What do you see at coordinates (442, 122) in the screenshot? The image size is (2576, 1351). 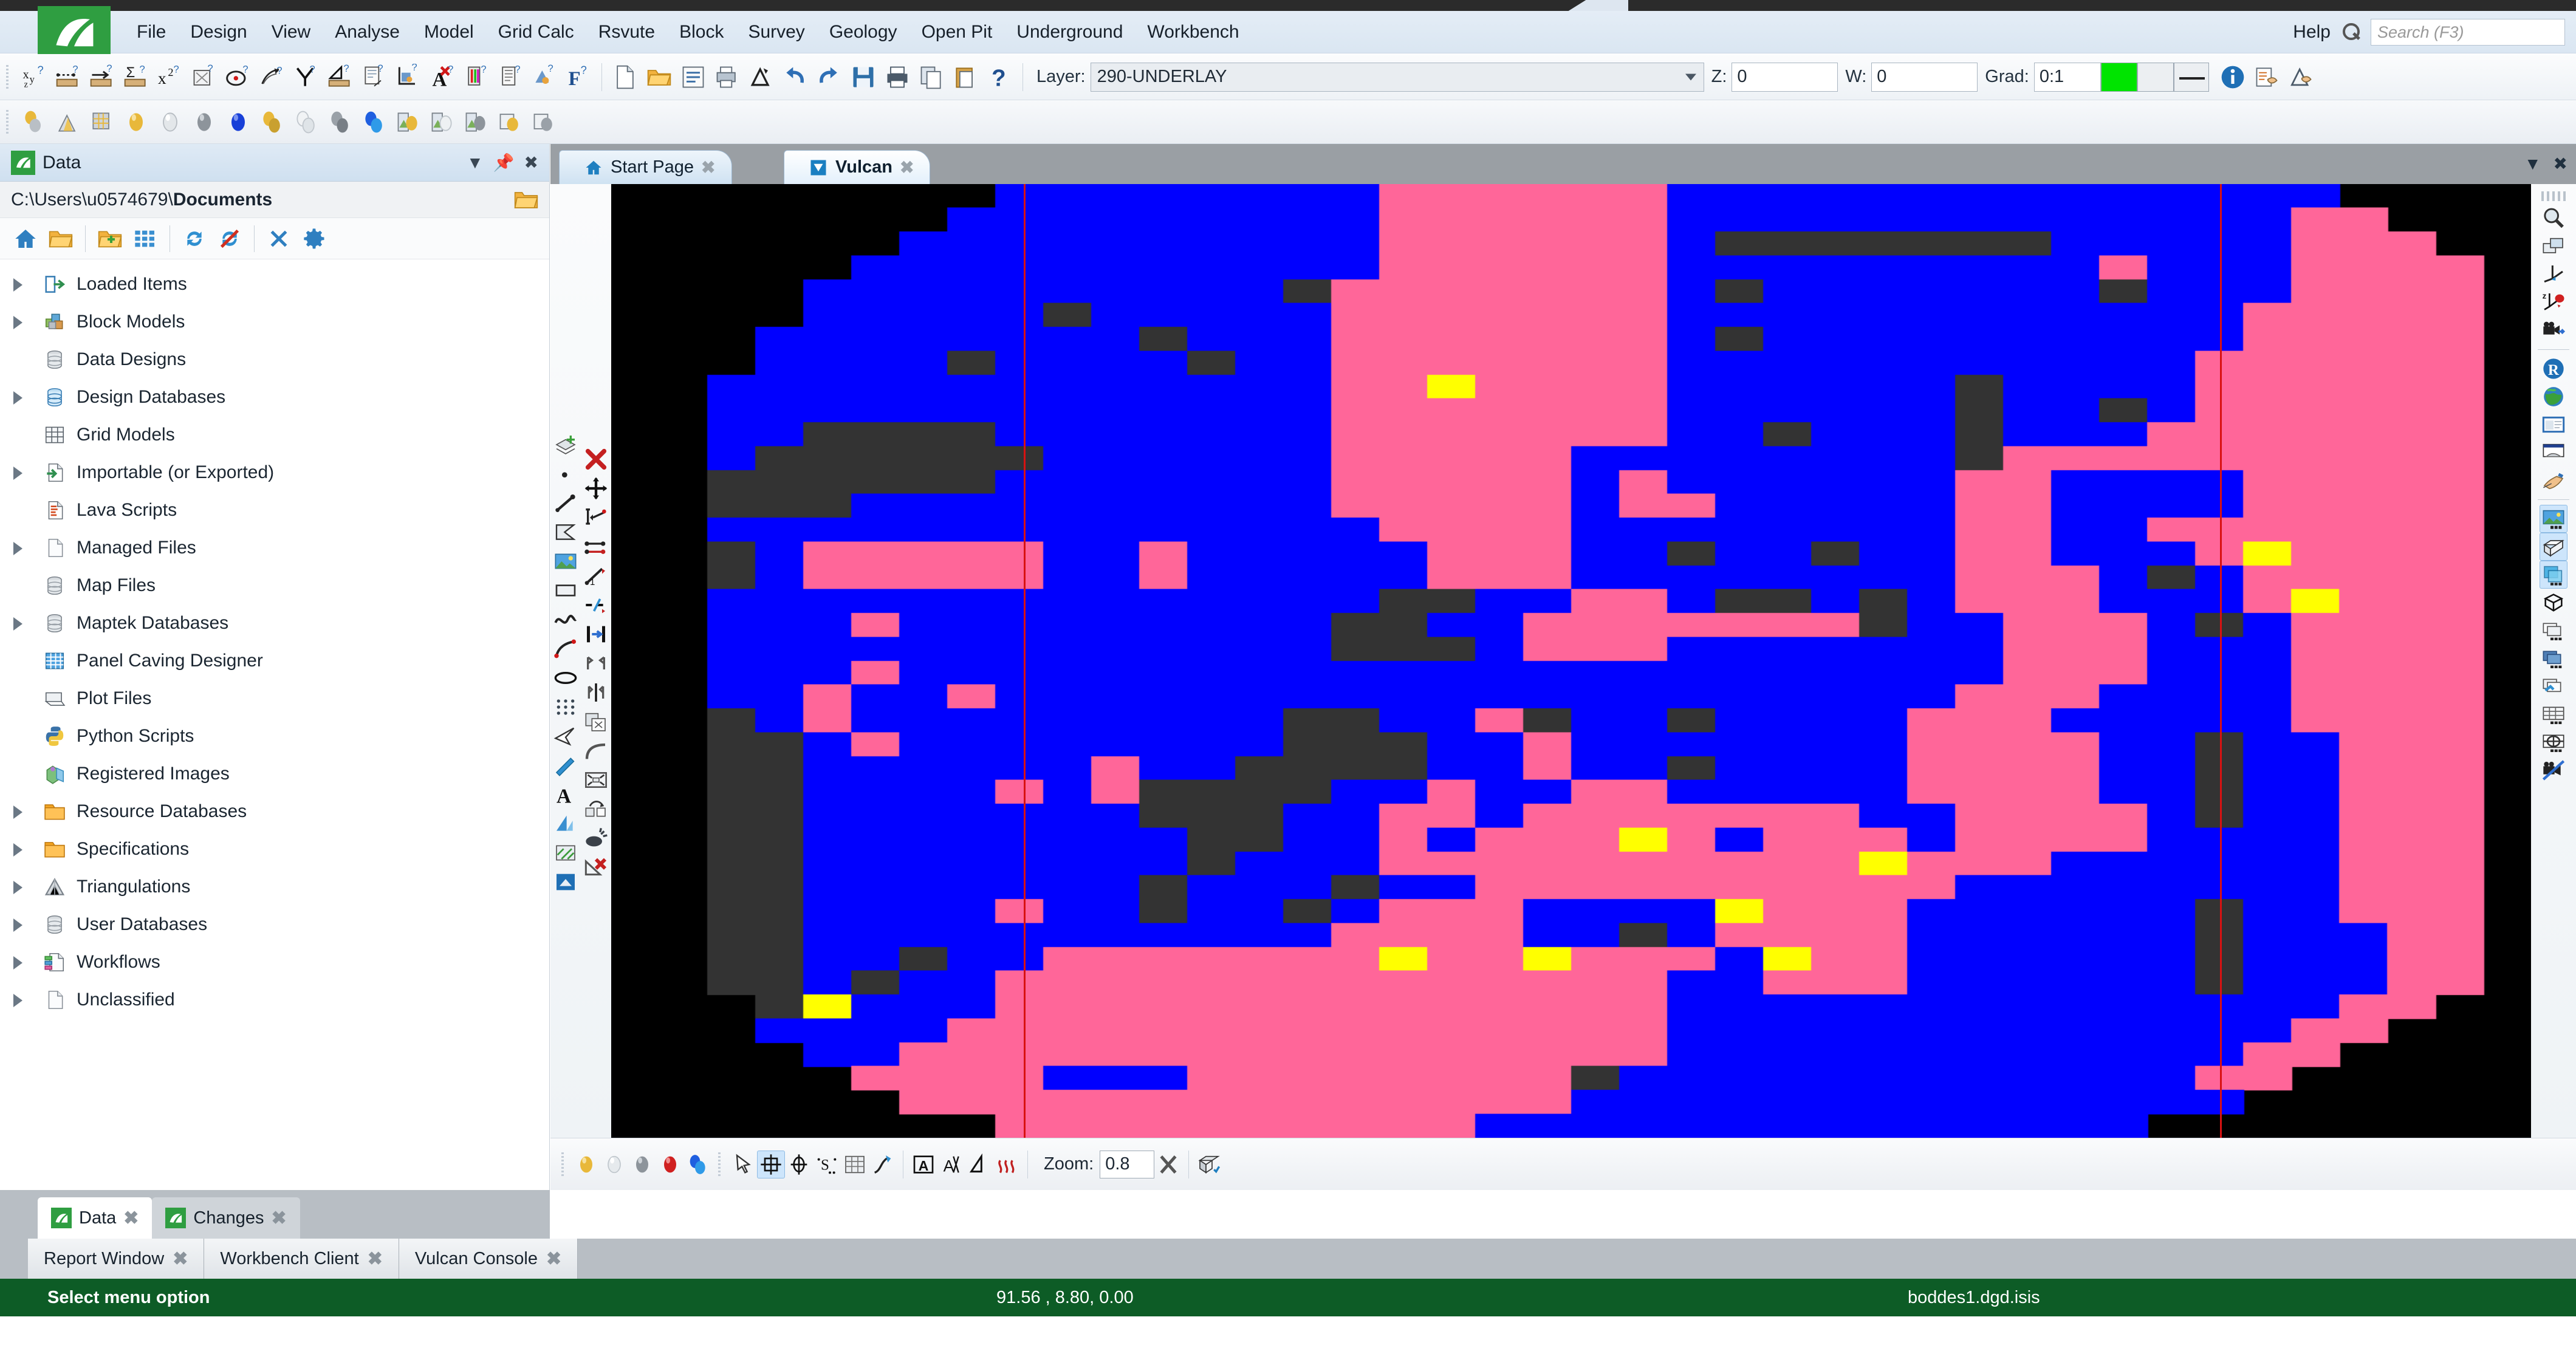 I see `white-section-icon` at bounding box center [442, 122].